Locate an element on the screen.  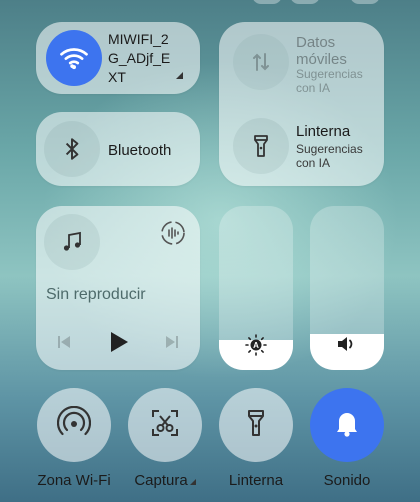
screenshot-label: Captura is located at coordinates (165, 480).